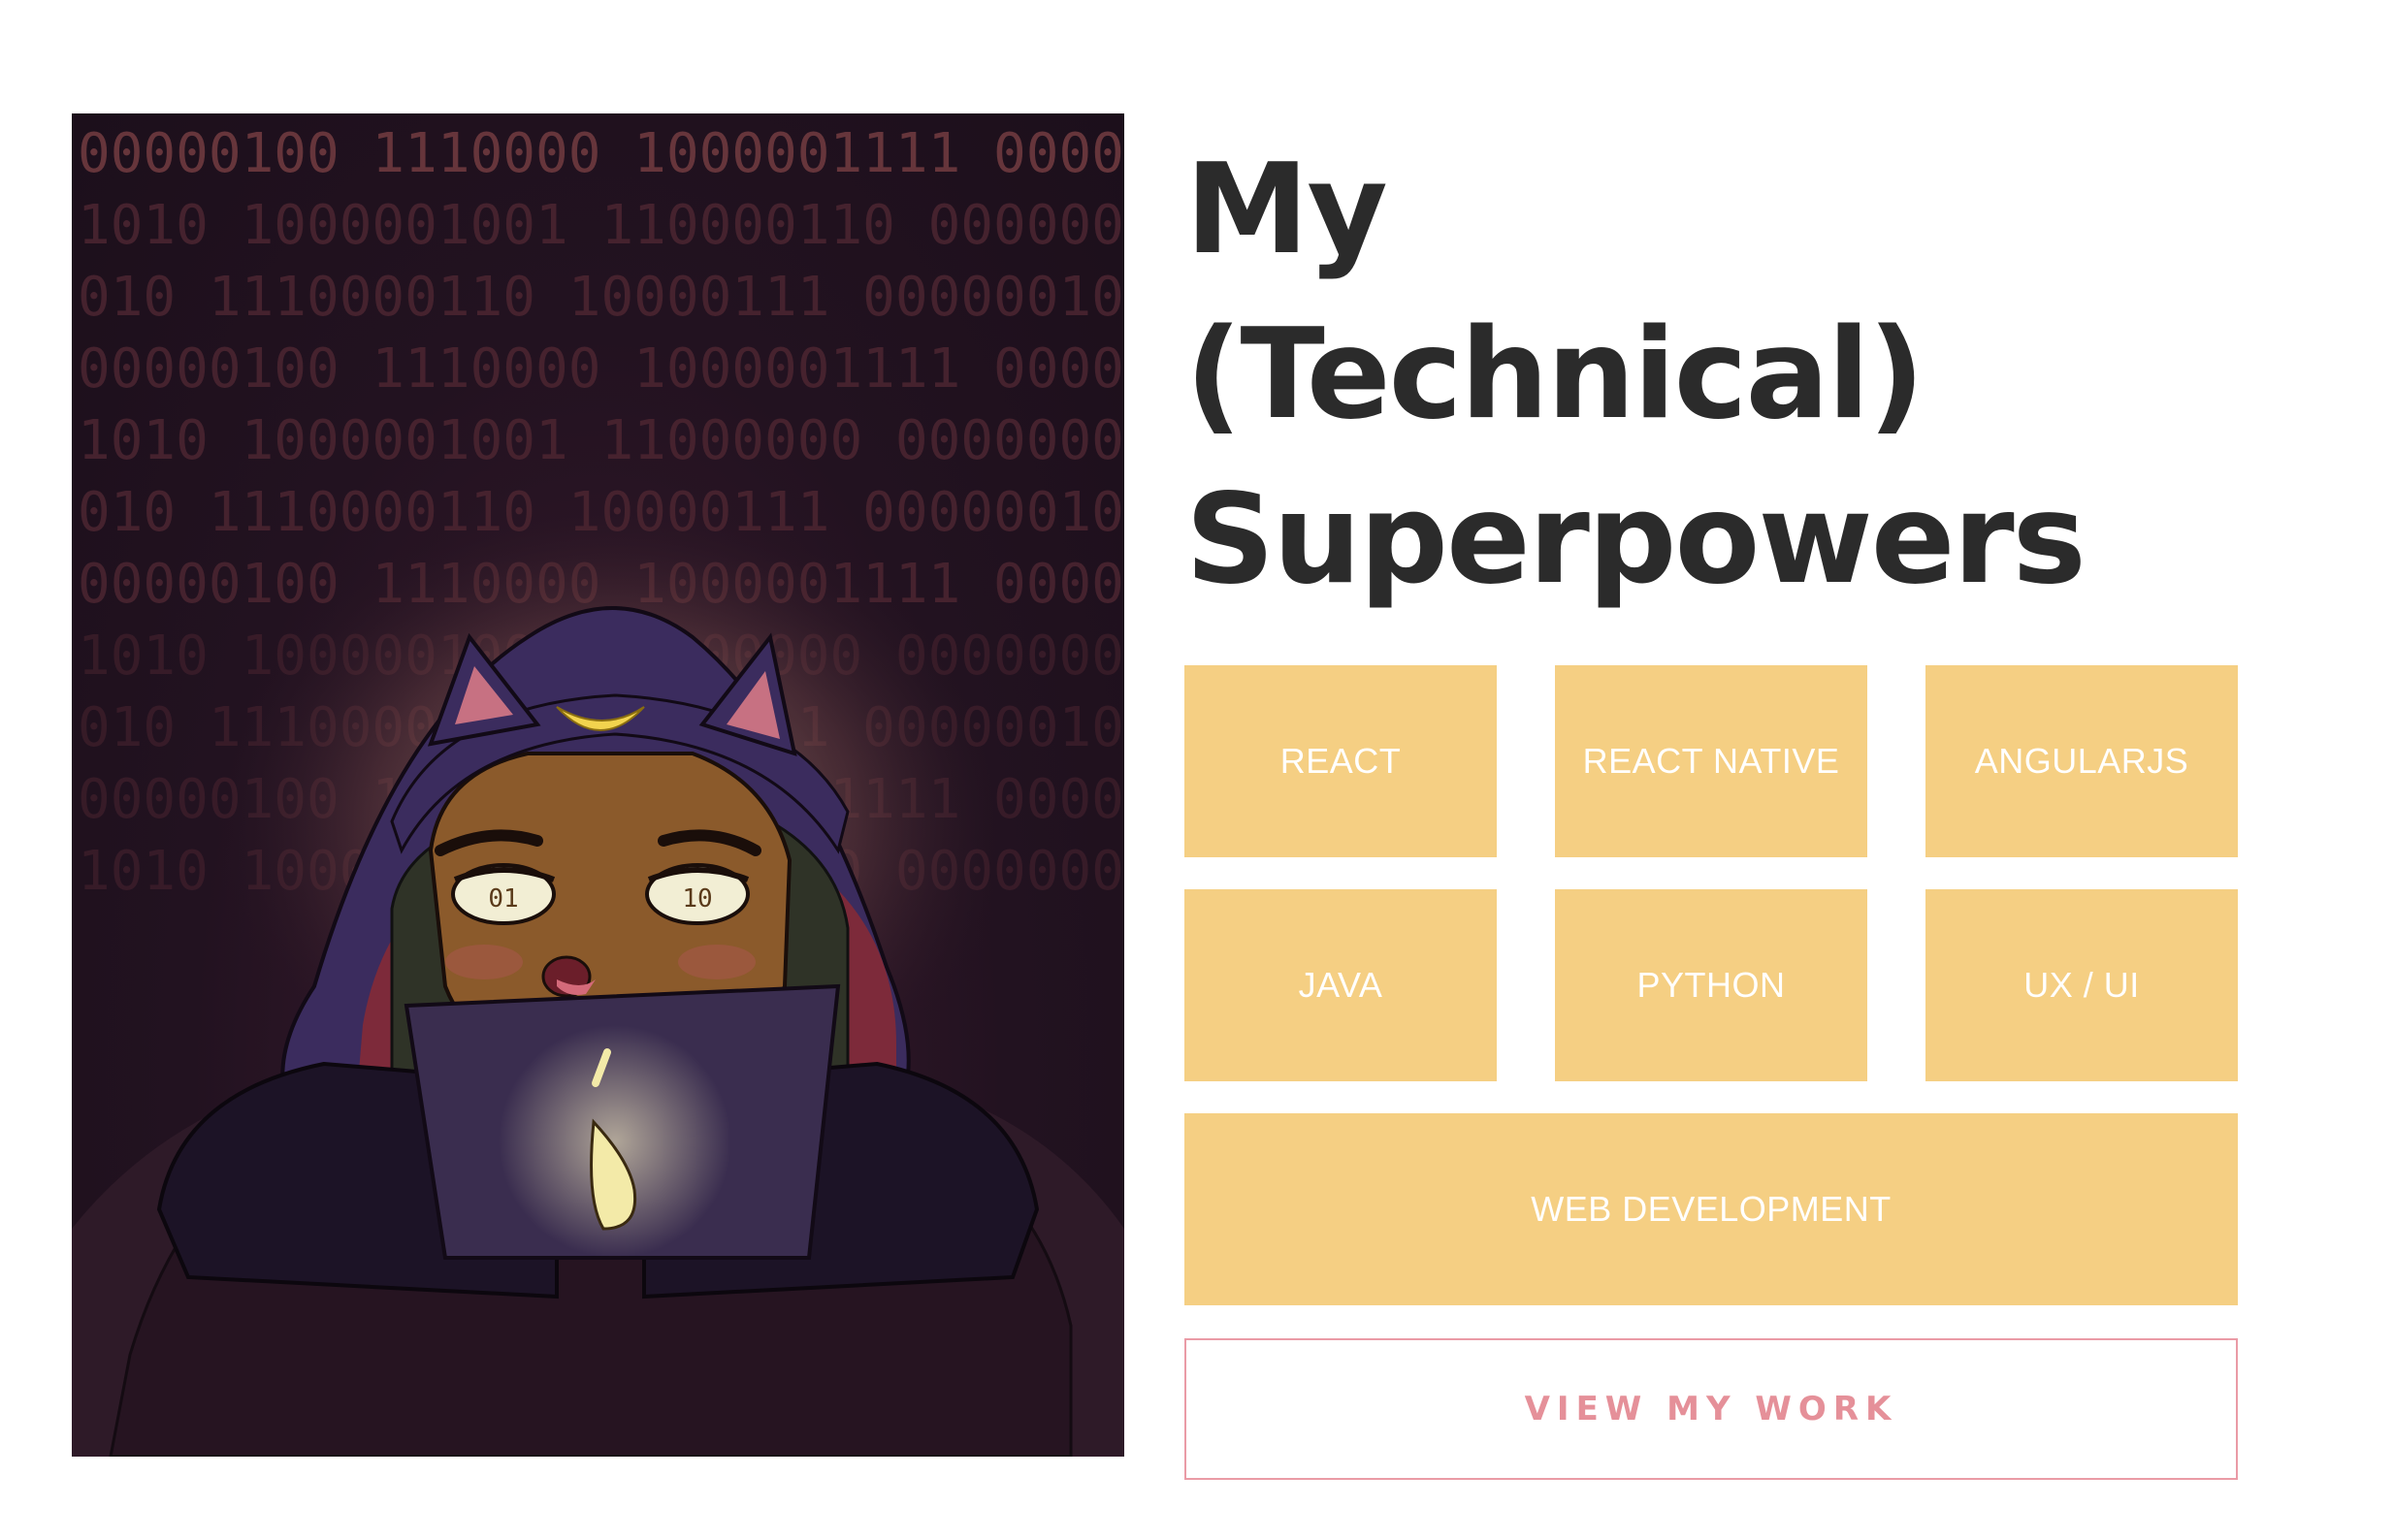 Image resolution: width=2394 pixels, height=1540 pixels. What do you see at coordinates (503, 899) in the screenshot?
I see `eye-left-binary: 01` at bounding box center [503, 899].